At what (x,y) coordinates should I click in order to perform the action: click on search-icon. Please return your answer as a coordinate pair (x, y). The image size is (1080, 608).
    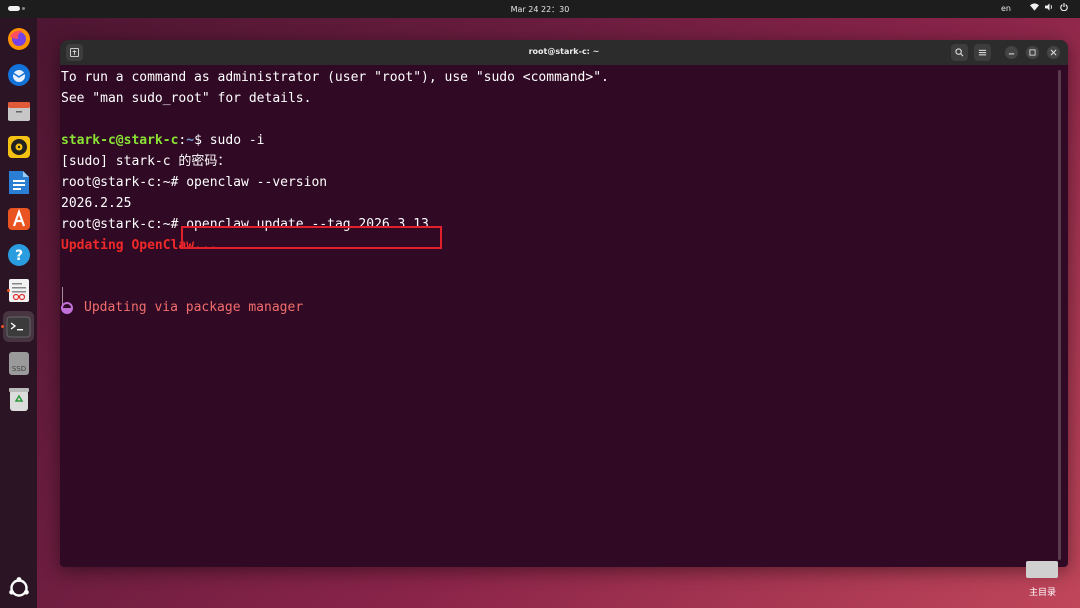
    Looking at the image, I should click on (959, 52).